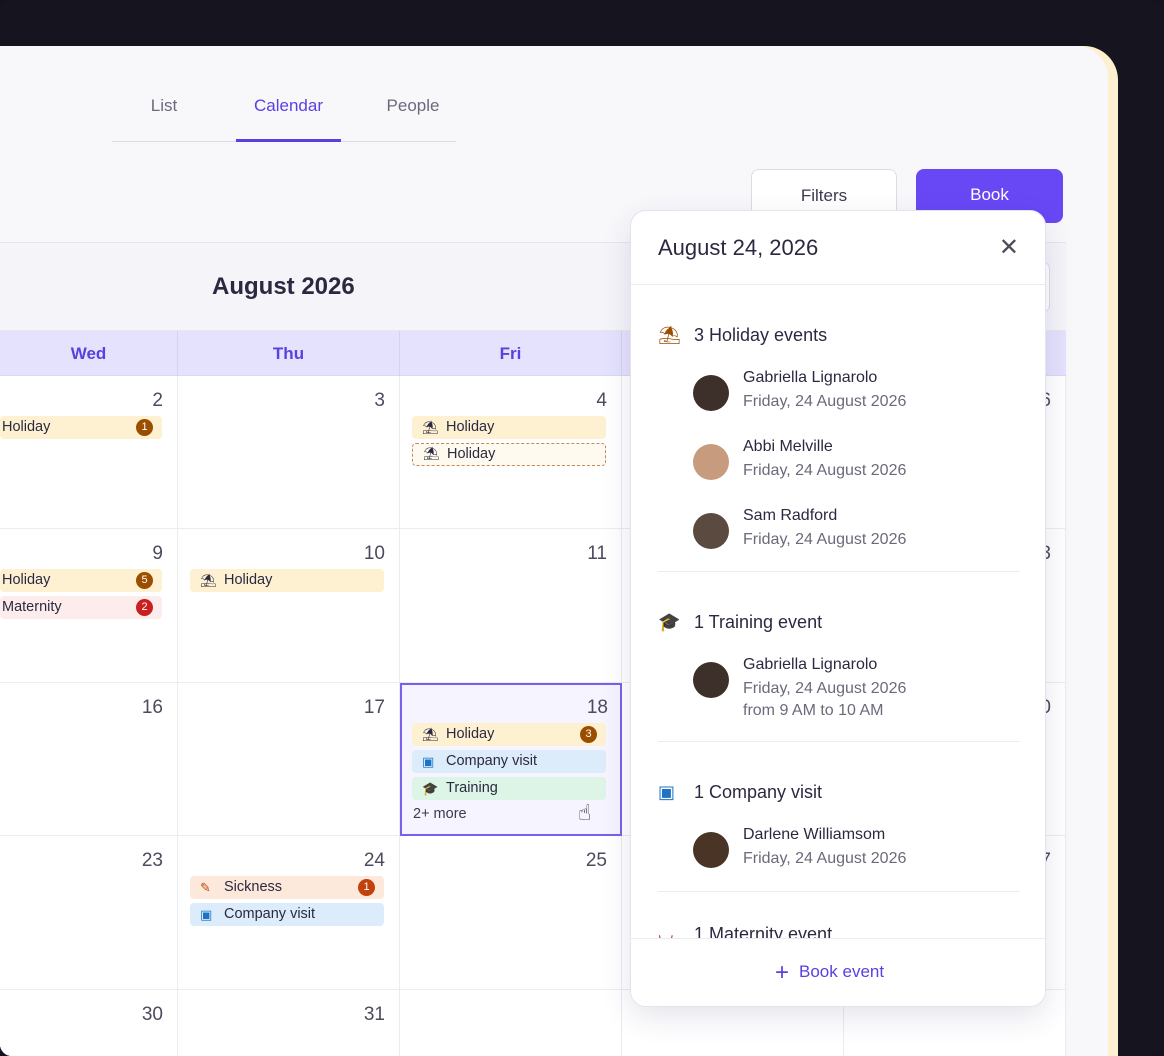 The width and height of the screenshot is (1164, 1056). Describe the element at coordinates (289, 759) in the screenshot. I see `day-cell-17: 17` at that location.